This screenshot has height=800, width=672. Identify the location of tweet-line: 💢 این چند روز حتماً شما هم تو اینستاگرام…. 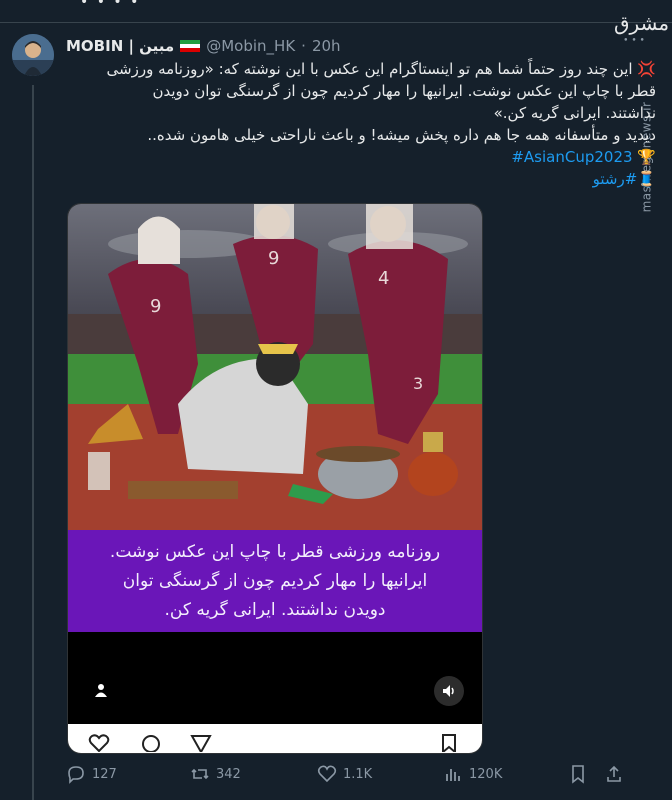
(381, 69).